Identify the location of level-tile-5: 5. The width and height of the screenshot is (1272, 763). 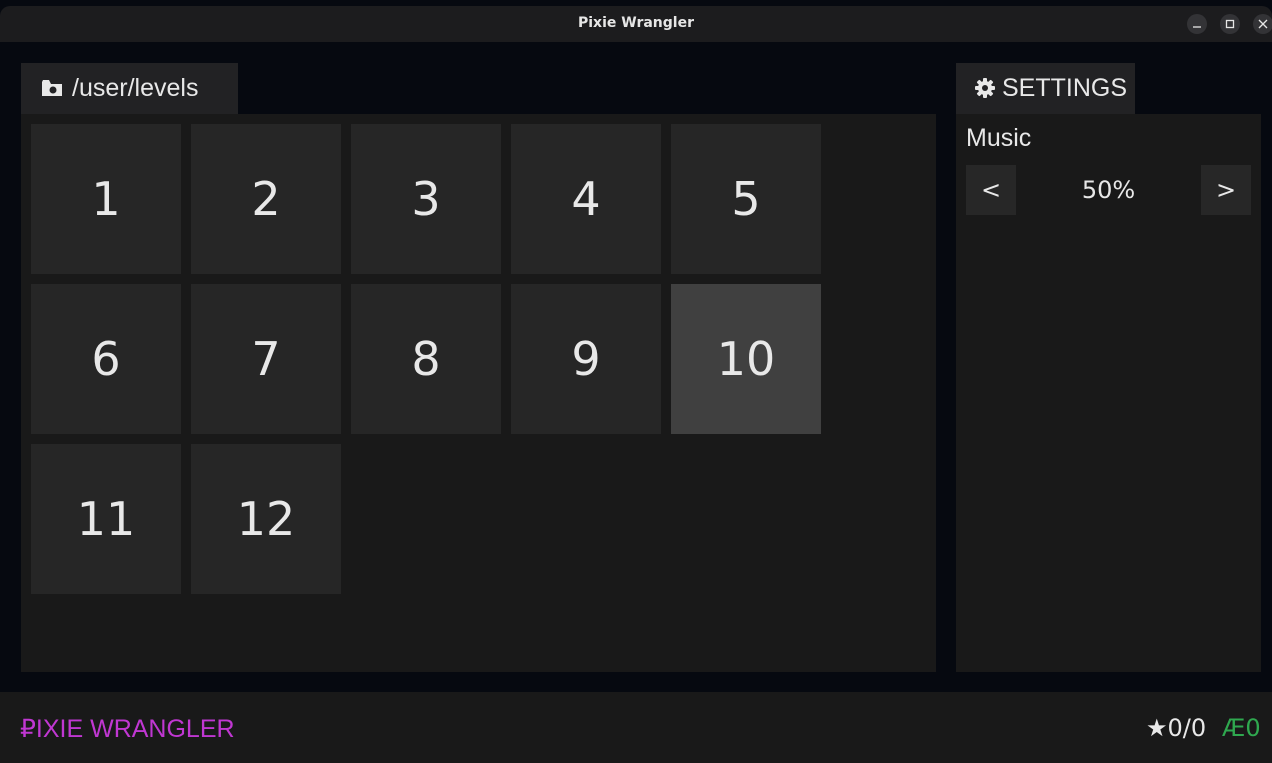
(746, 199).